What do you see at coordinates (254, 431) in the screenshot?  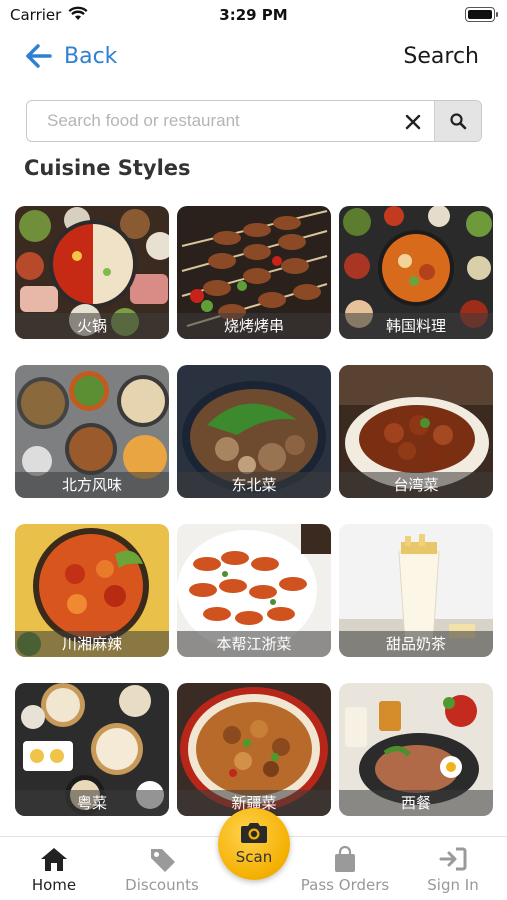 I see `cuisine-card-northeastern: 东北菜` at bounding box center [254, 431].